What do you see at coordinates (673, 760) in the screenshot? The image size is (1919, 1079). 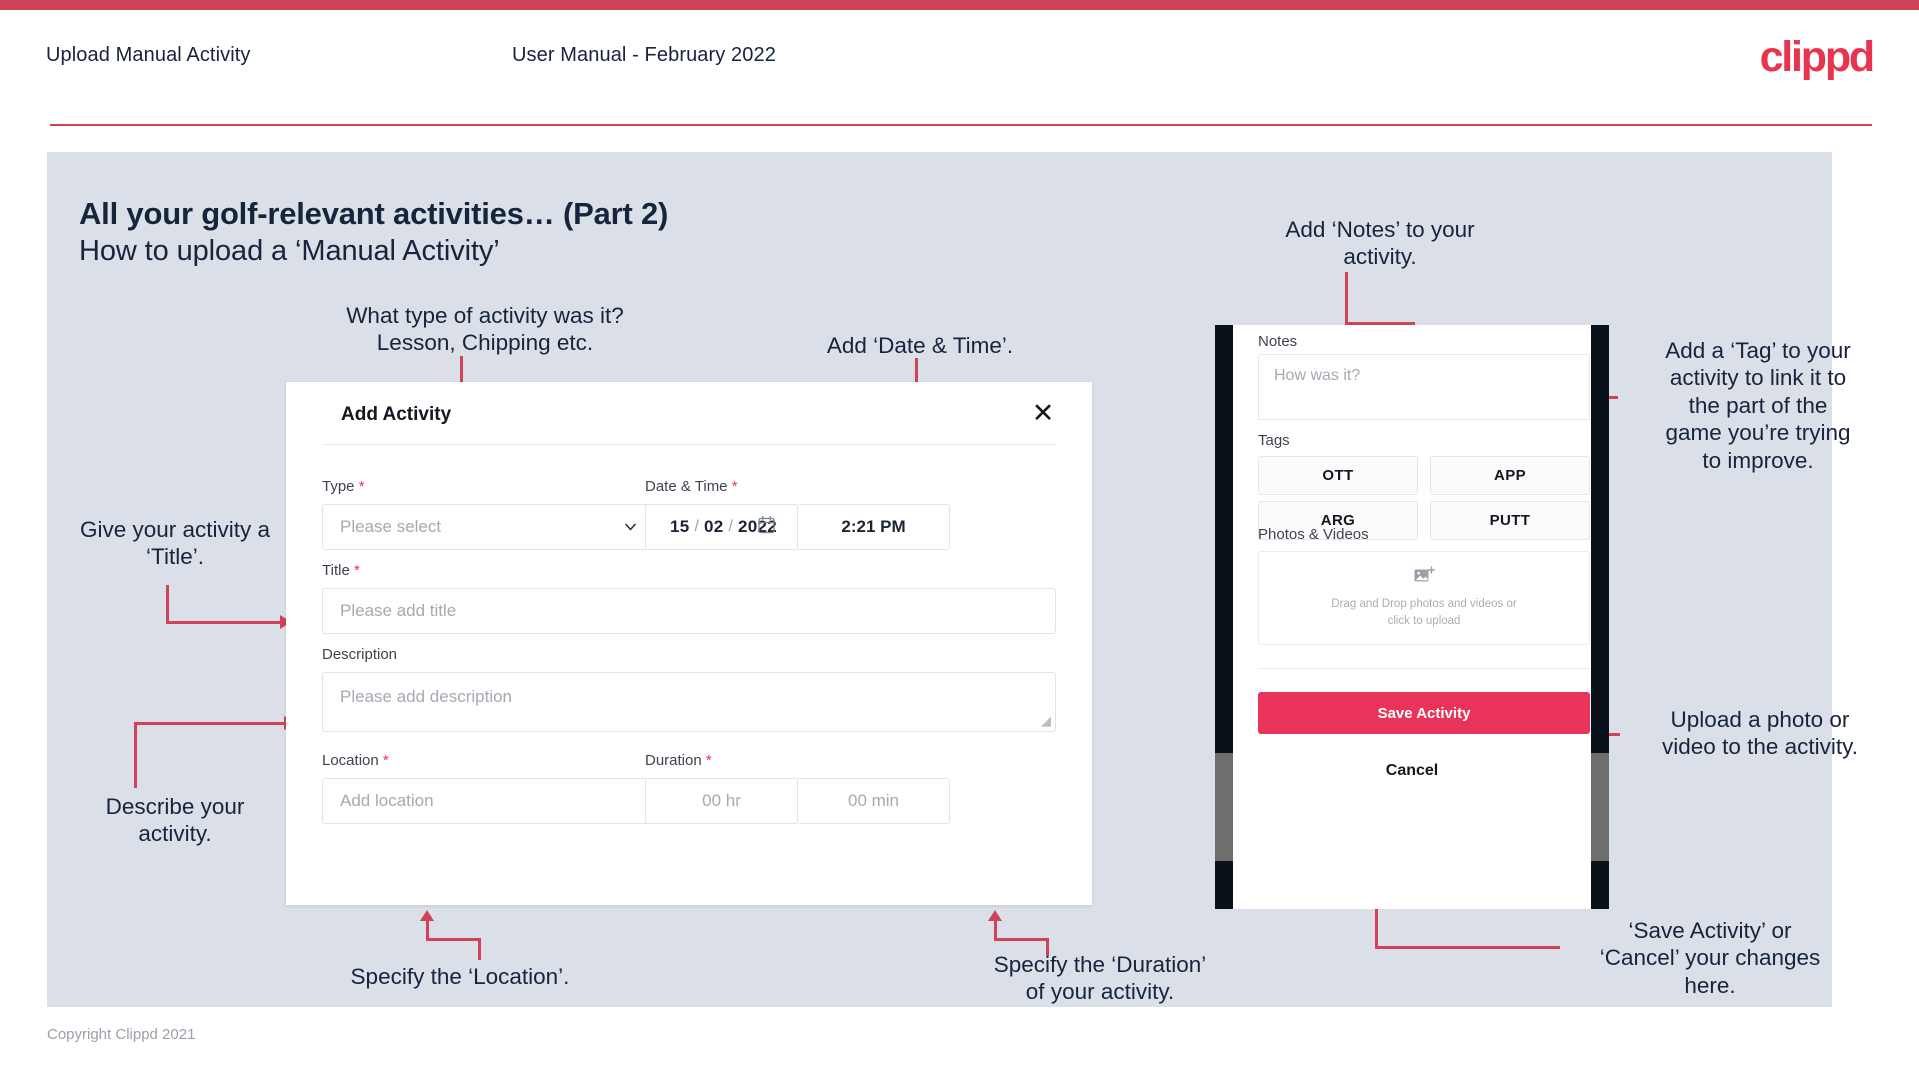 I see `duration-label-text: Duration` at bounding box center [673, 760].